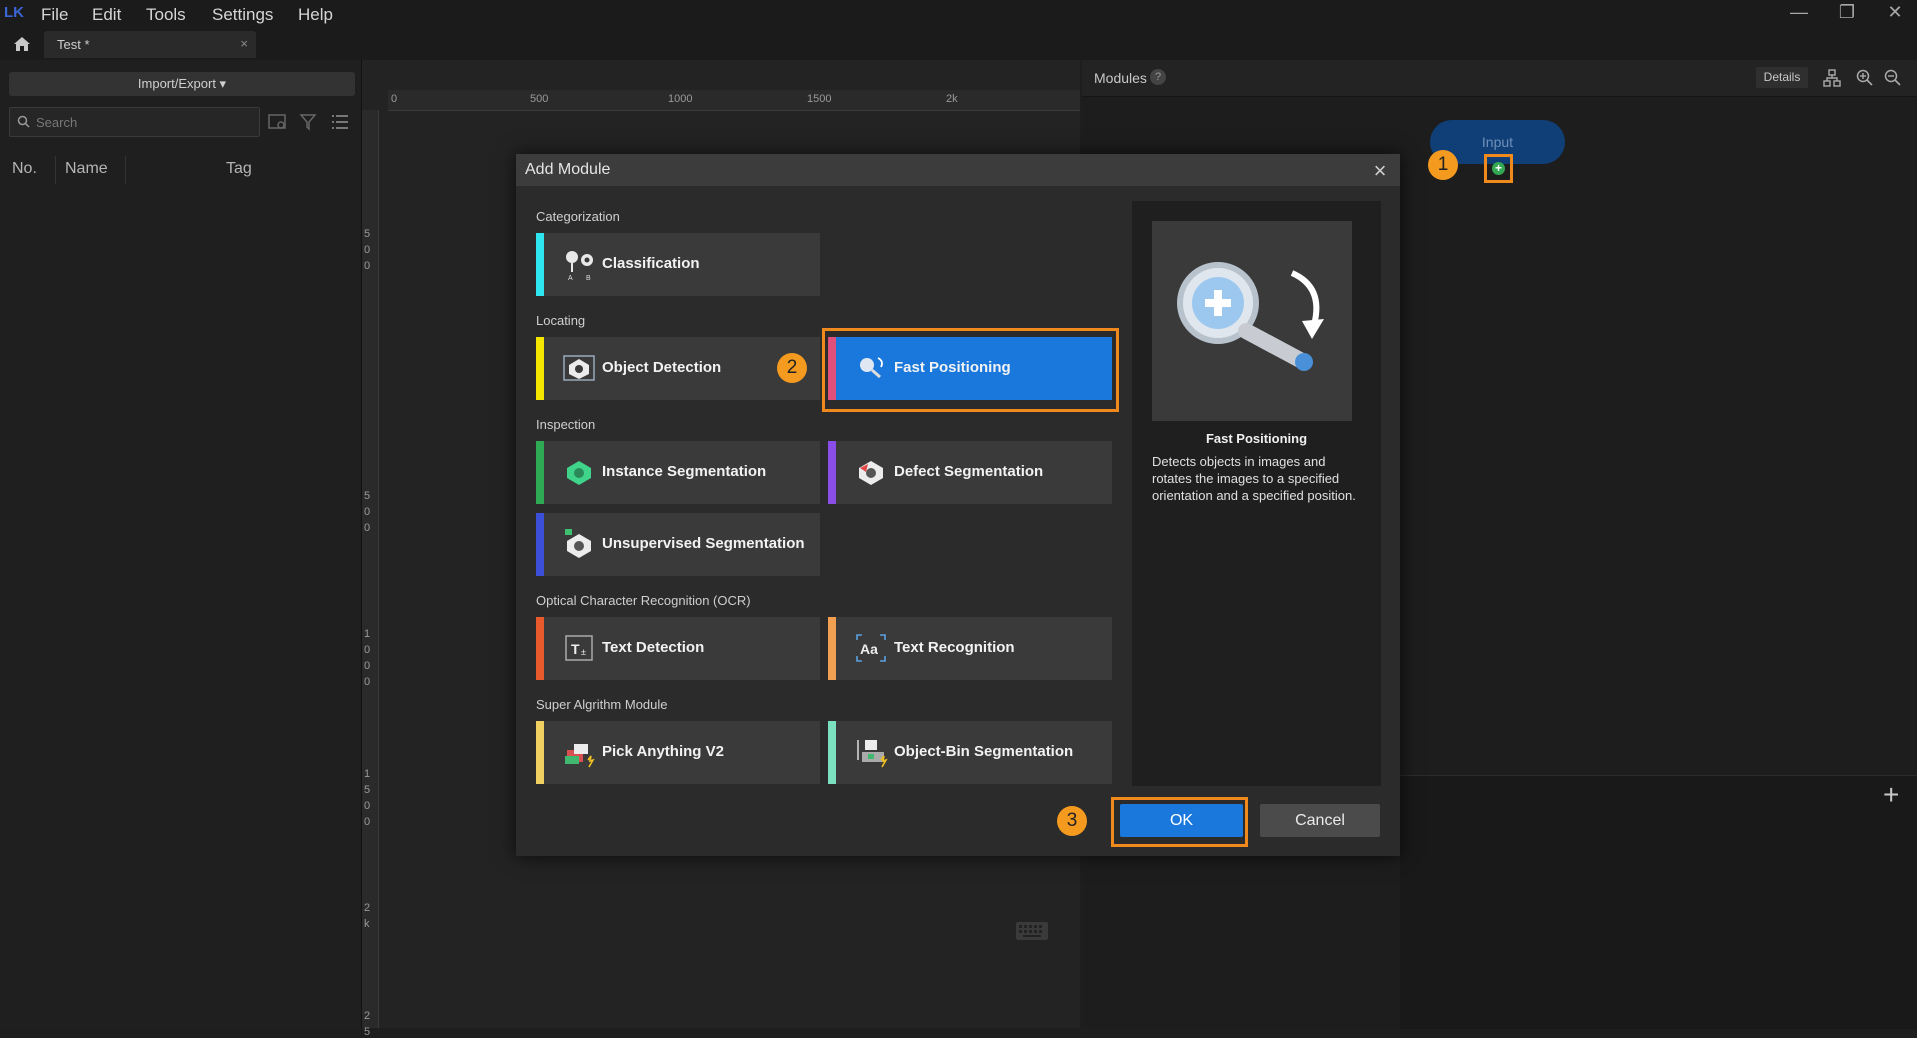  I want to click on menu-tools: Tools, so click(166, 15).